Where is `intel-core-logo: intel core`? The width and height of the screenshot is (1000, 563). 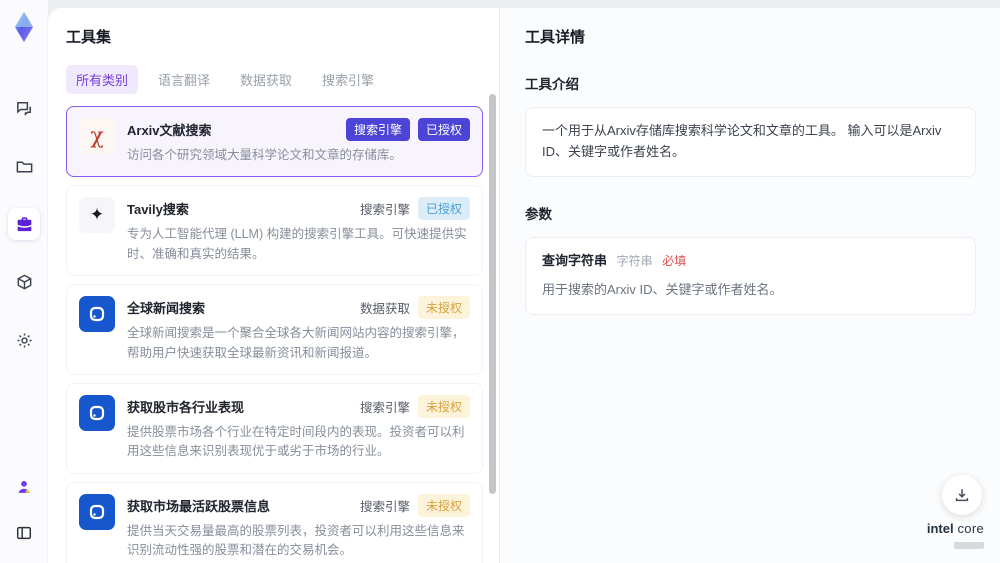 intel-core-logo: intel core is located at coordinates (955, 537).